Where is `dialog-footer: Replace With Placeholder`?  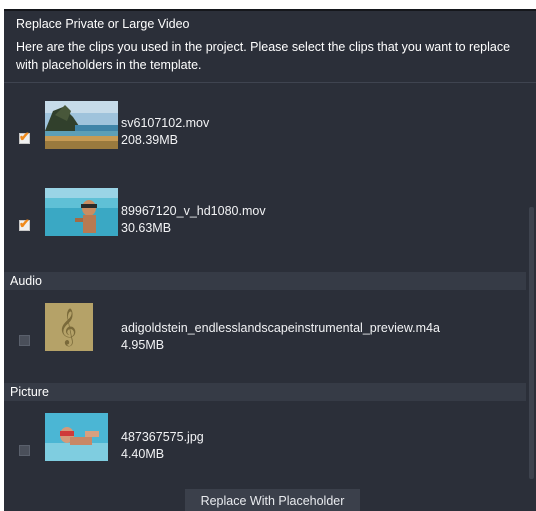 dialog-footer: Replace With Placeholder is located at coordinates (270, 497).